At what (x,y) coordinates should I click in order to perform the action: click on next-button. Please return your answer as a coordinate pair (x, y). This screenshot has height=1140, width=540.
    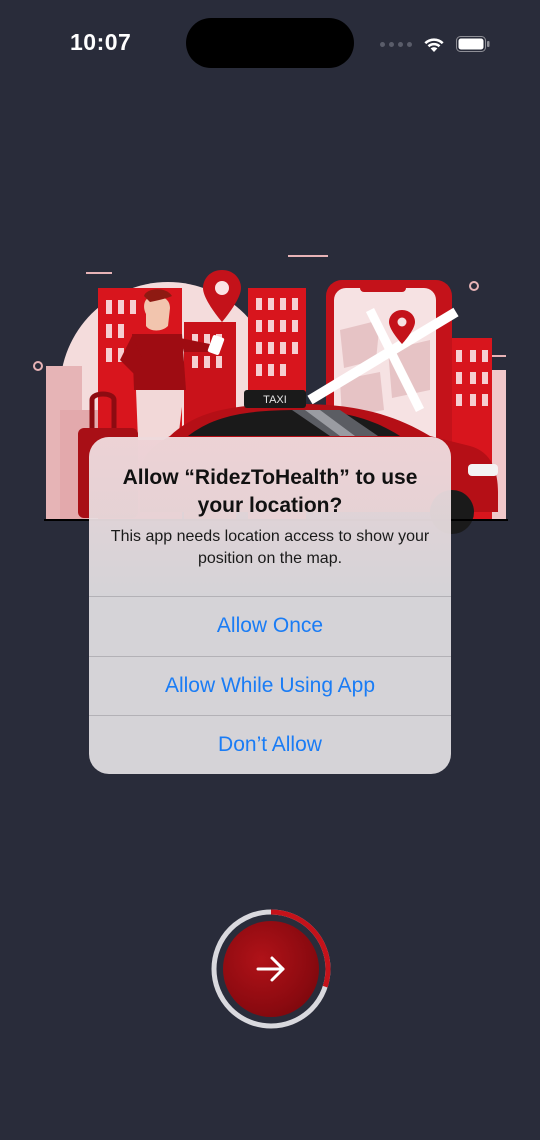
    Looking at the image, I should click on (271, 969).